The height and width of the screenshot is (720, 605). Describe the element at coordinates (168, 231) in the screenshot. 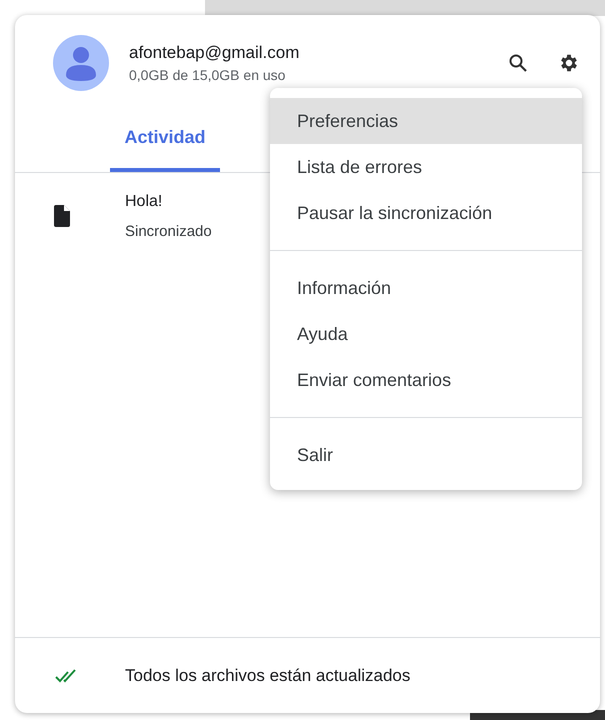

I see `sync-status: Sincronizado` at that location.